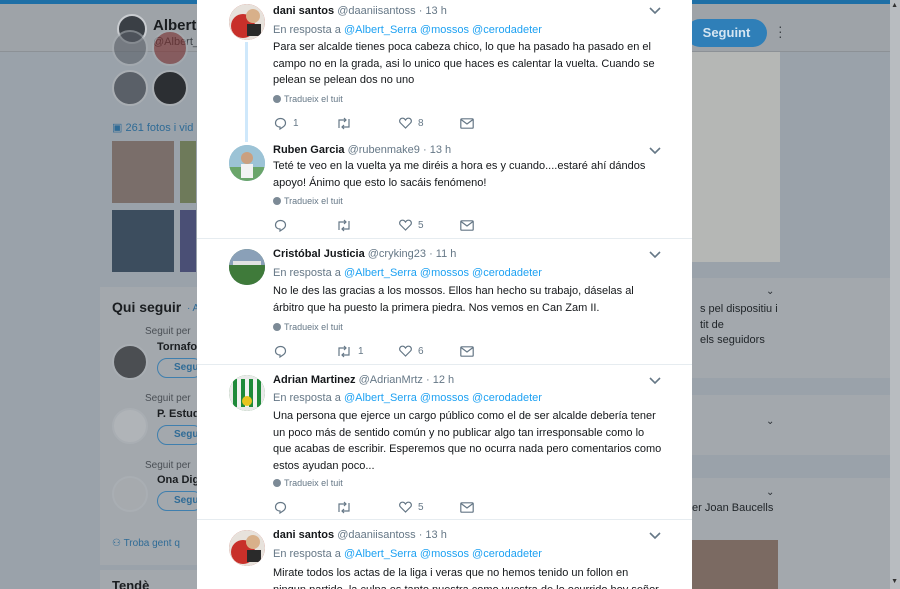 Image resolution: width=900 pixels, height=589 pixels. What do you see at coordinates (314, 380) in the screenshot?
I see `author-name: Adrian Martinez` at bounding box center [314, 380].